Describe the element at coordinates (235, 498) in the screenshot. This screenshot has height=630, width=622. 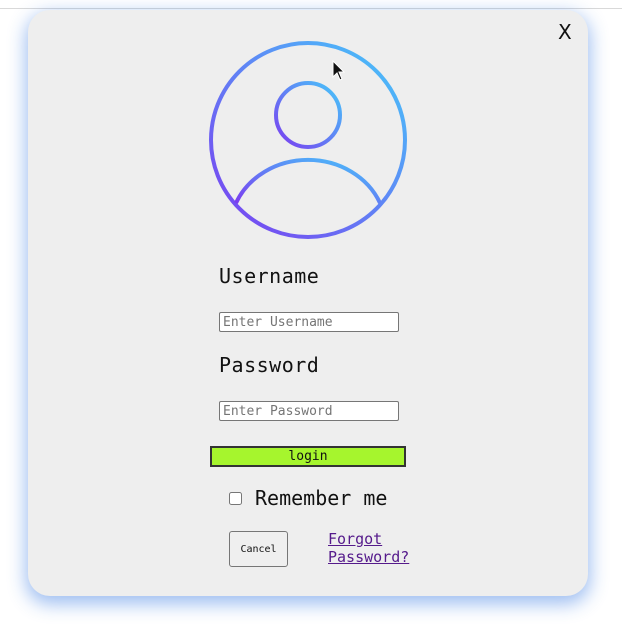
I see `remember-me-checkbox` at that location.